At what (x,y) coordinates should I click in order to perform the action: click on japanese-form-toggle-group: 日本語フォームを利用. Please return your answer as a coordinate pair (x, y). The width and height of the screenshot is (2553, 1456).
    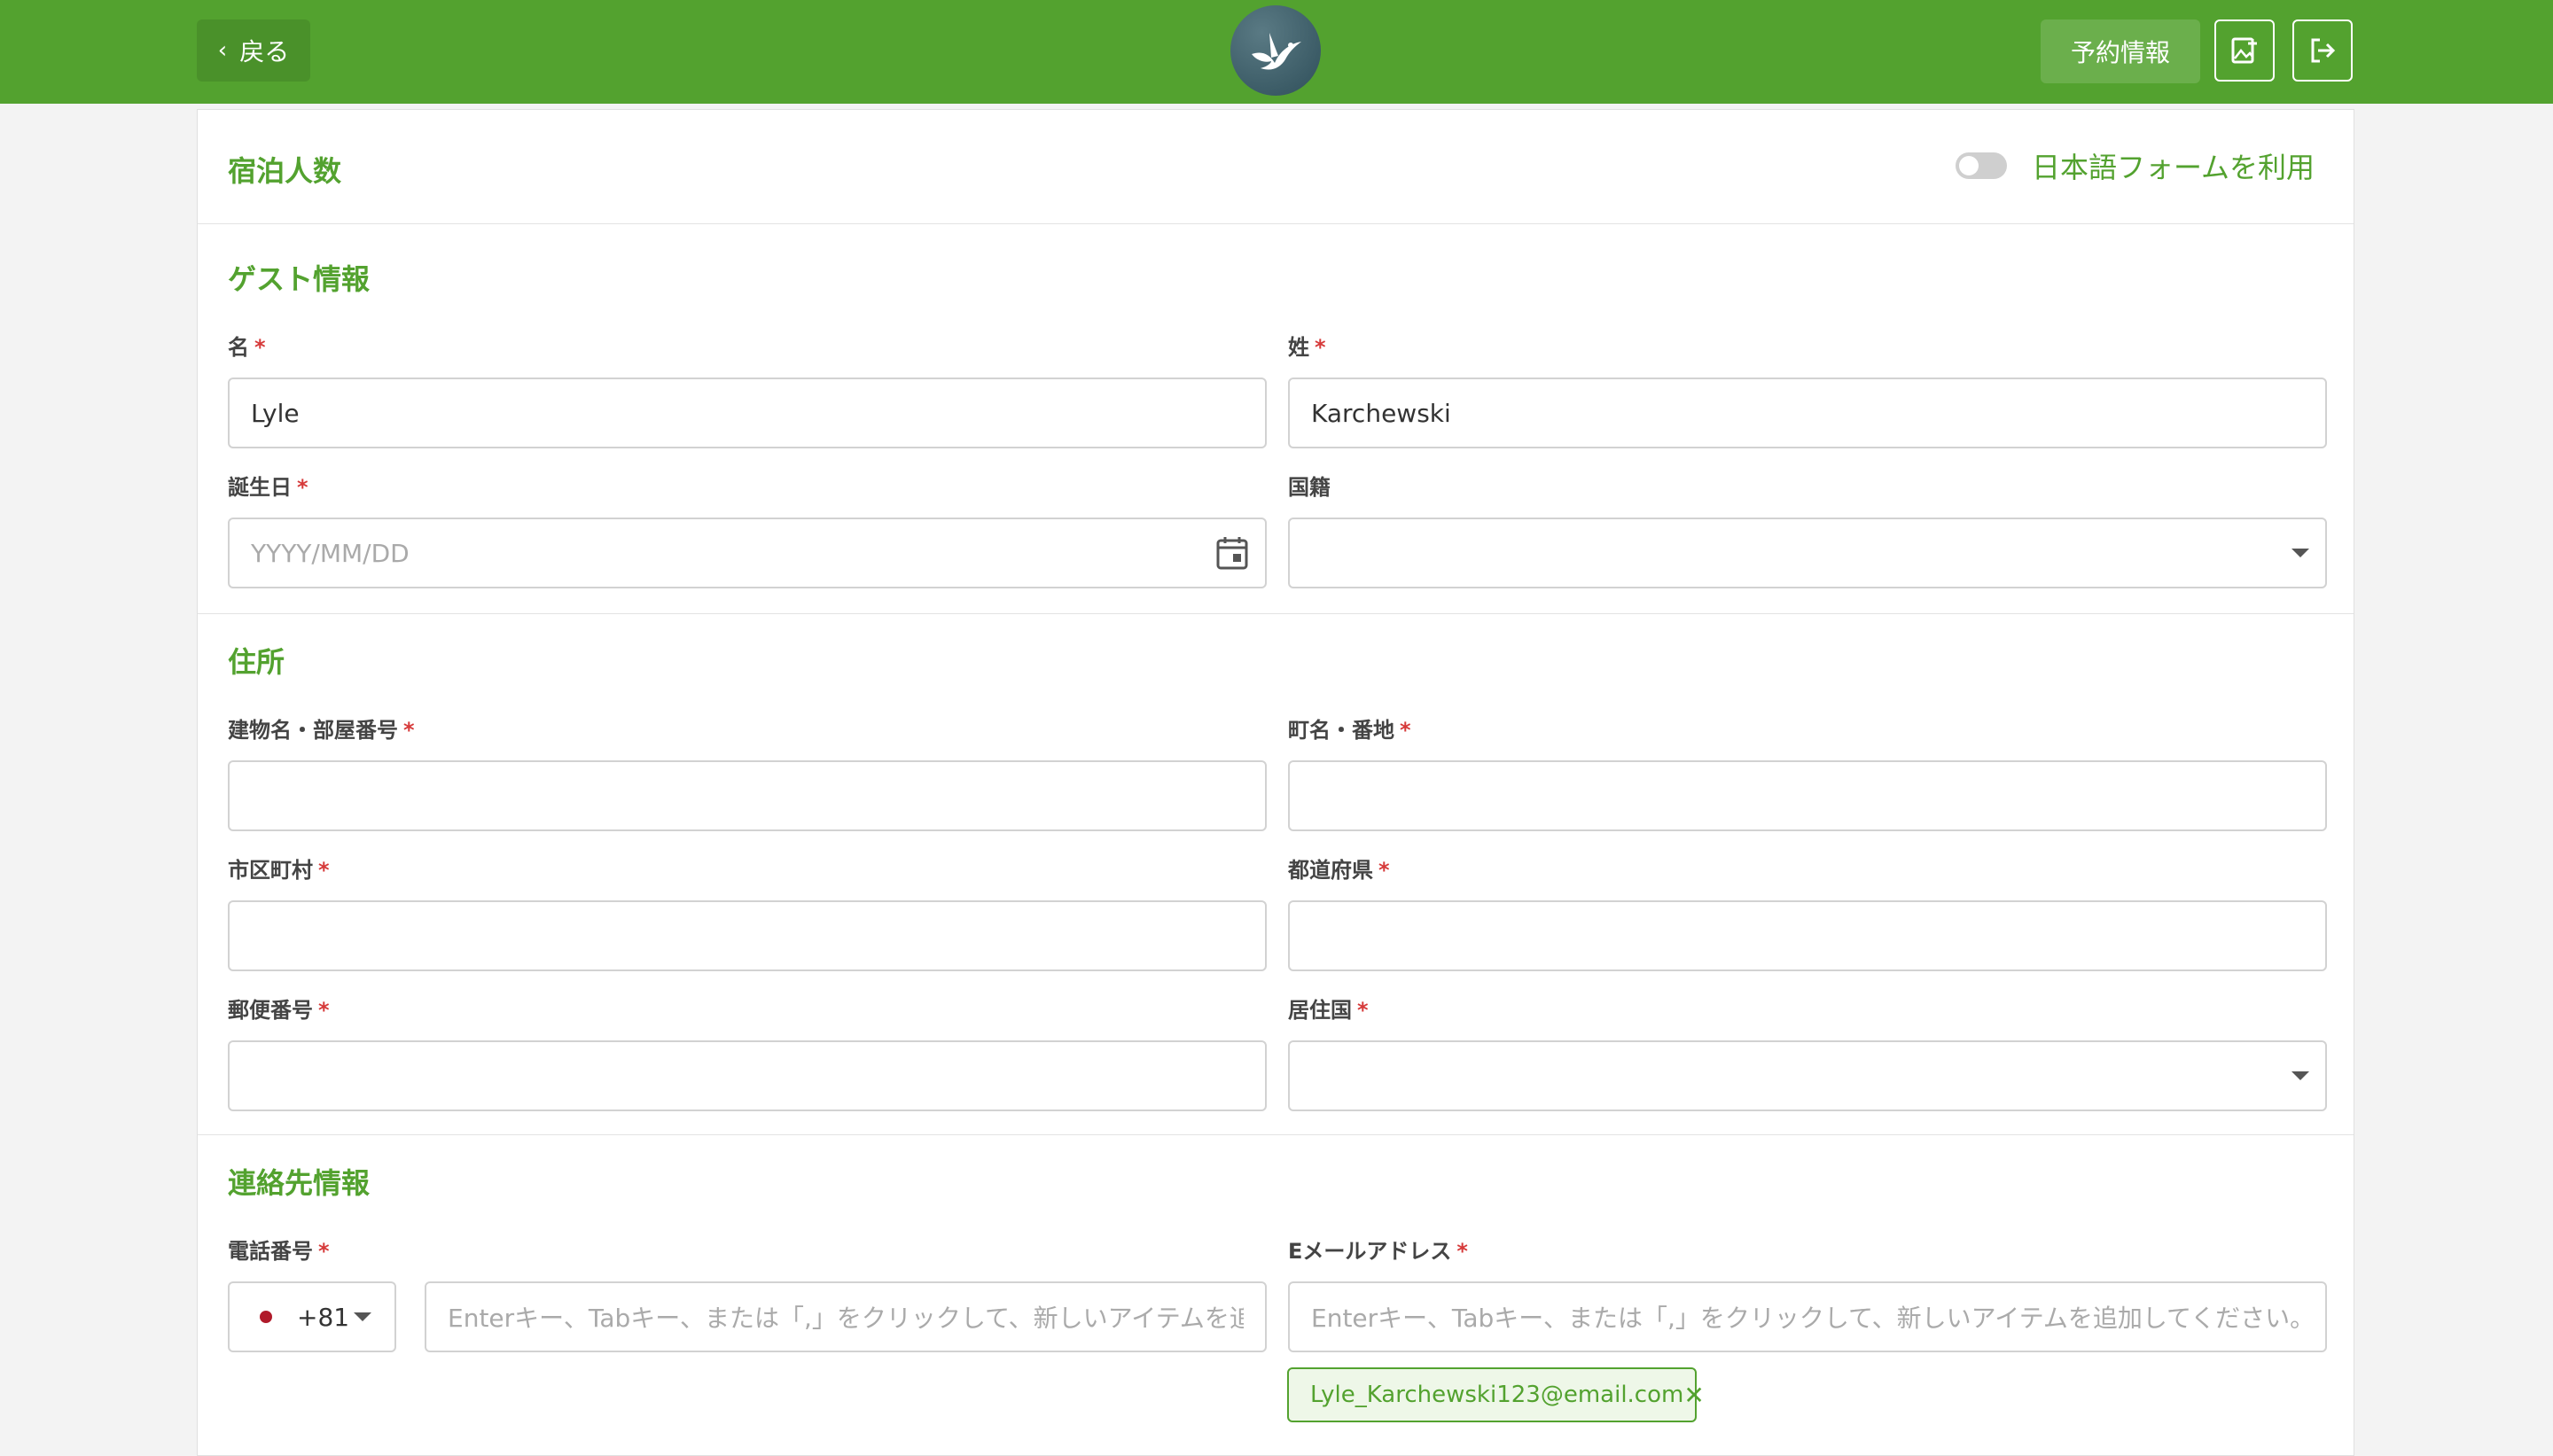
    Looking at the image, I should click on (2135, 165).